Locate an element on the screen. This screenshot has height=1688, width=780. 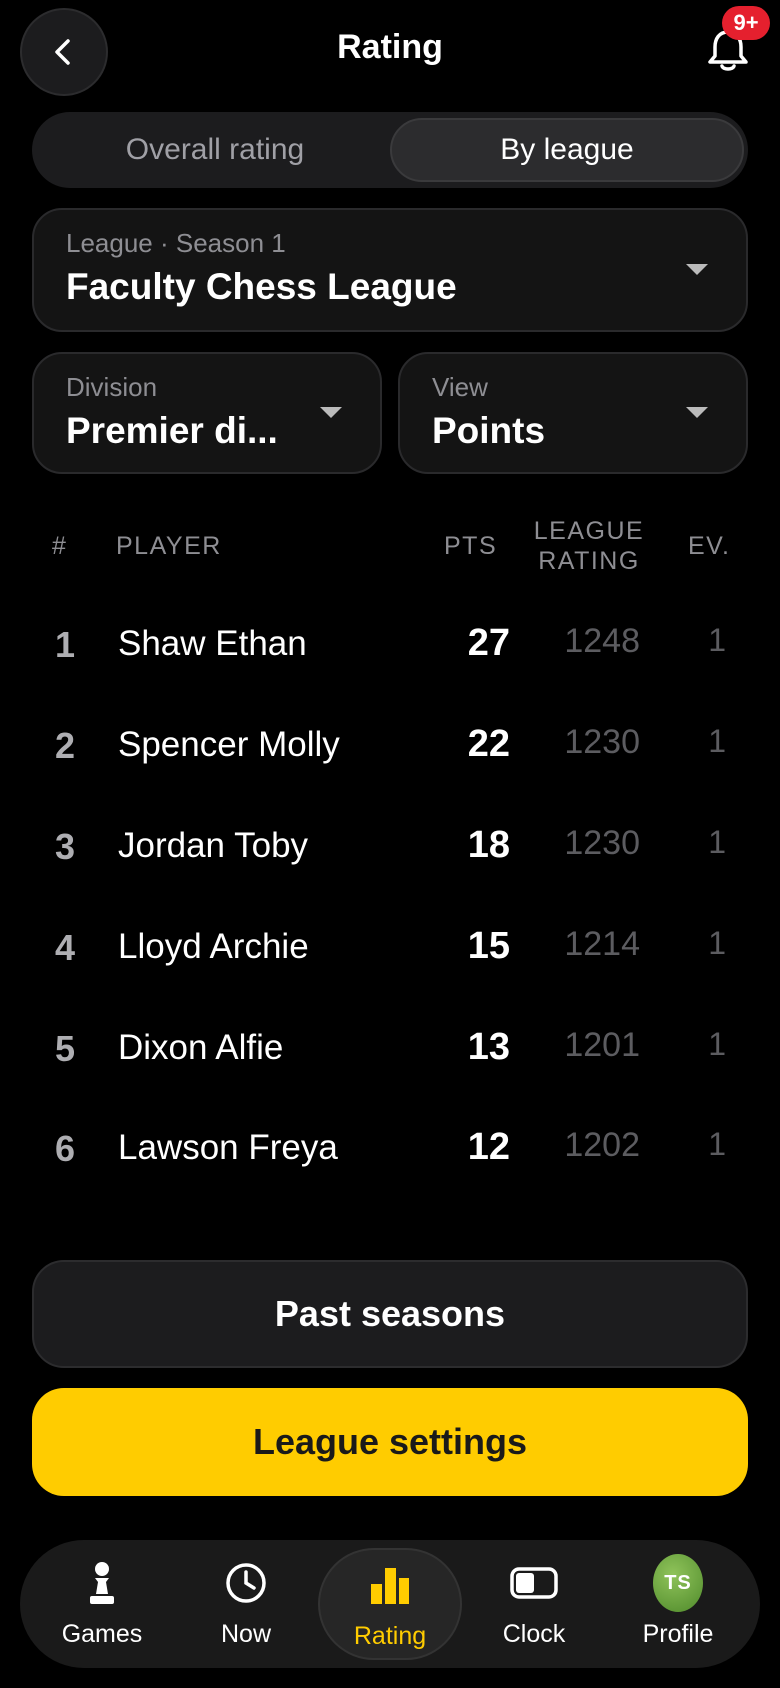
row-points: 15 is located at coordinates (488, 946).